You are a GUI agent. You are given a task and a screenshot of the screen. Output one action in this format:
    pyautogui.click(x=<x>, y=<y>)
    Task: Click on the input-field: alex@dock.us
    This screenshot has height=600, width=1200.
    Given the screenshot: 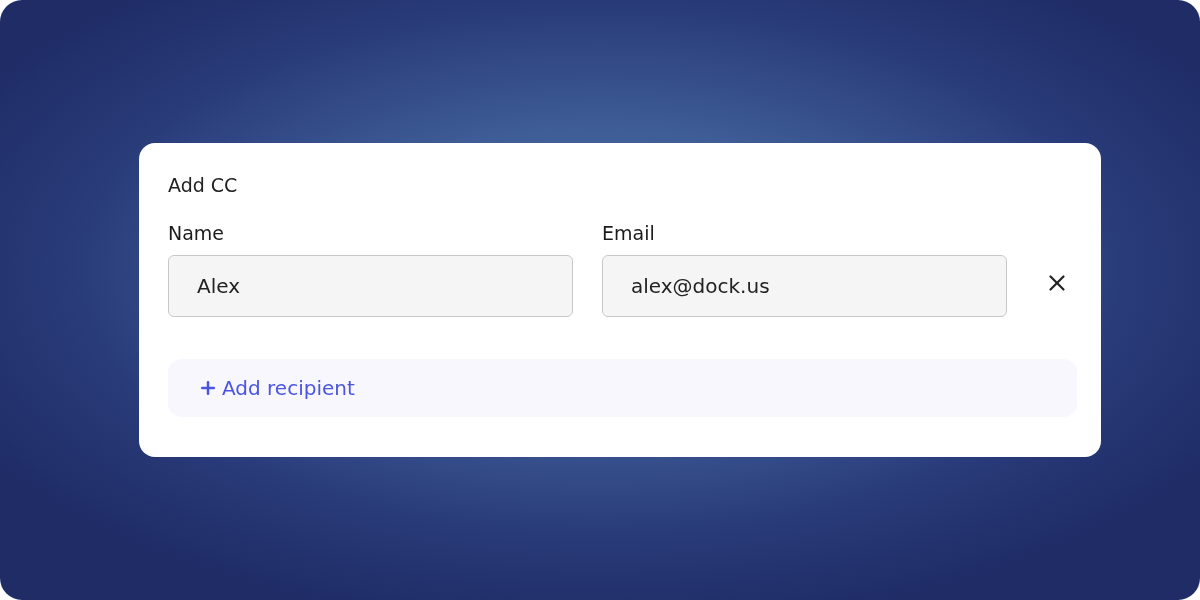 What is the action you would take?
    pyautogui.click(x=804, y=286)
    